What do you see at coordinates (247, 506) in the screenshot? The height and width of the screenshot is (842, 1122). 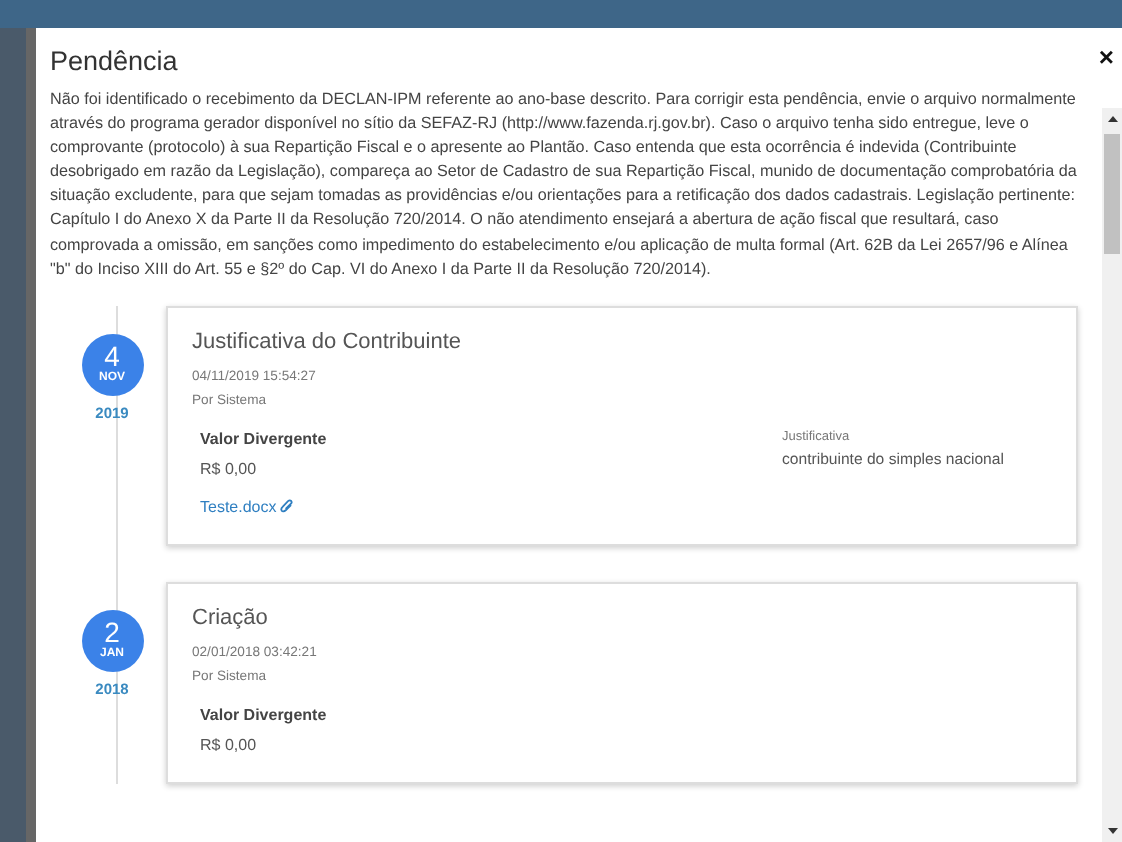 I see `attachment-link: Teste.docx` at bounding box center [247, 506].